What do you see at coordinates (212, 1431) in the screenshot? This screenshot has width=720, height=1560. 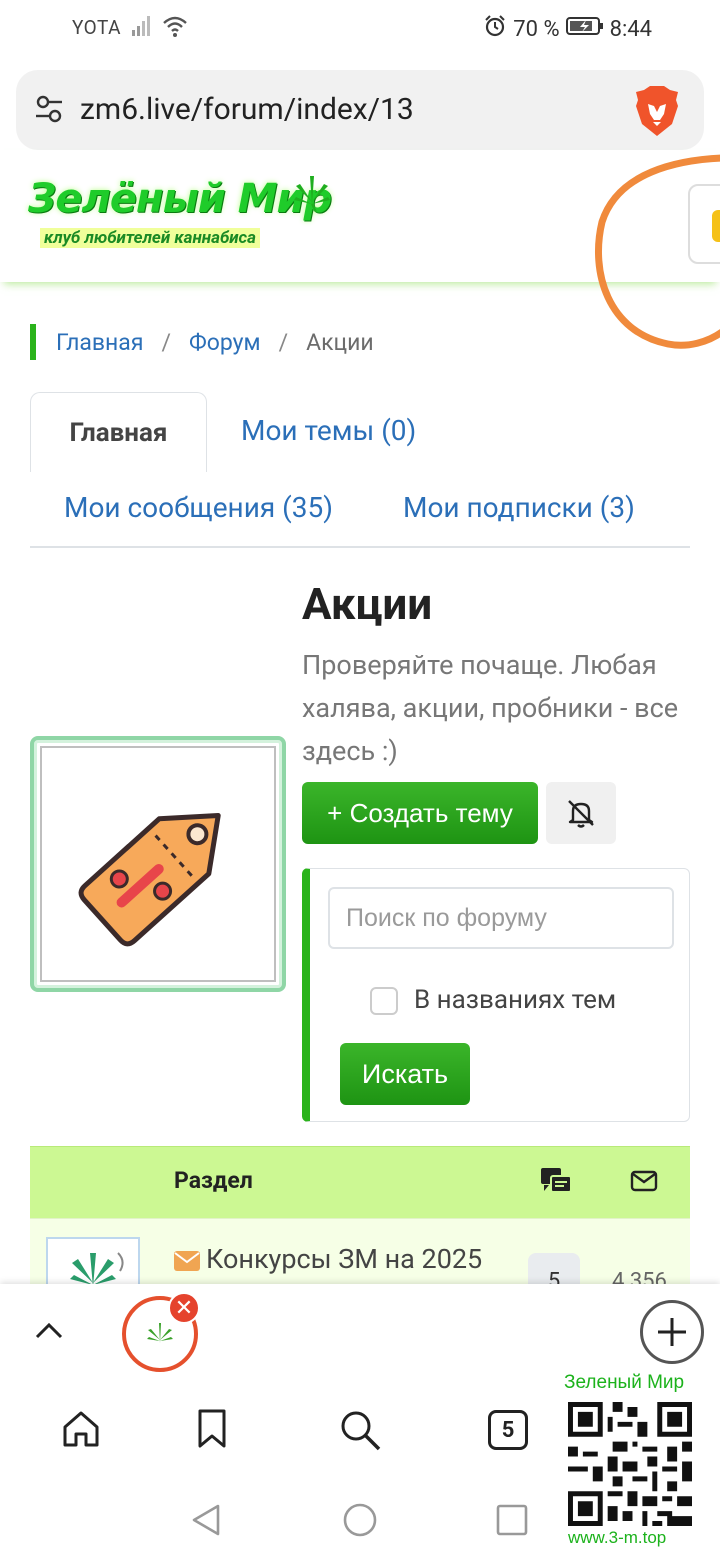 I see `bookmark-icon` at bounding box center [212, 1431].